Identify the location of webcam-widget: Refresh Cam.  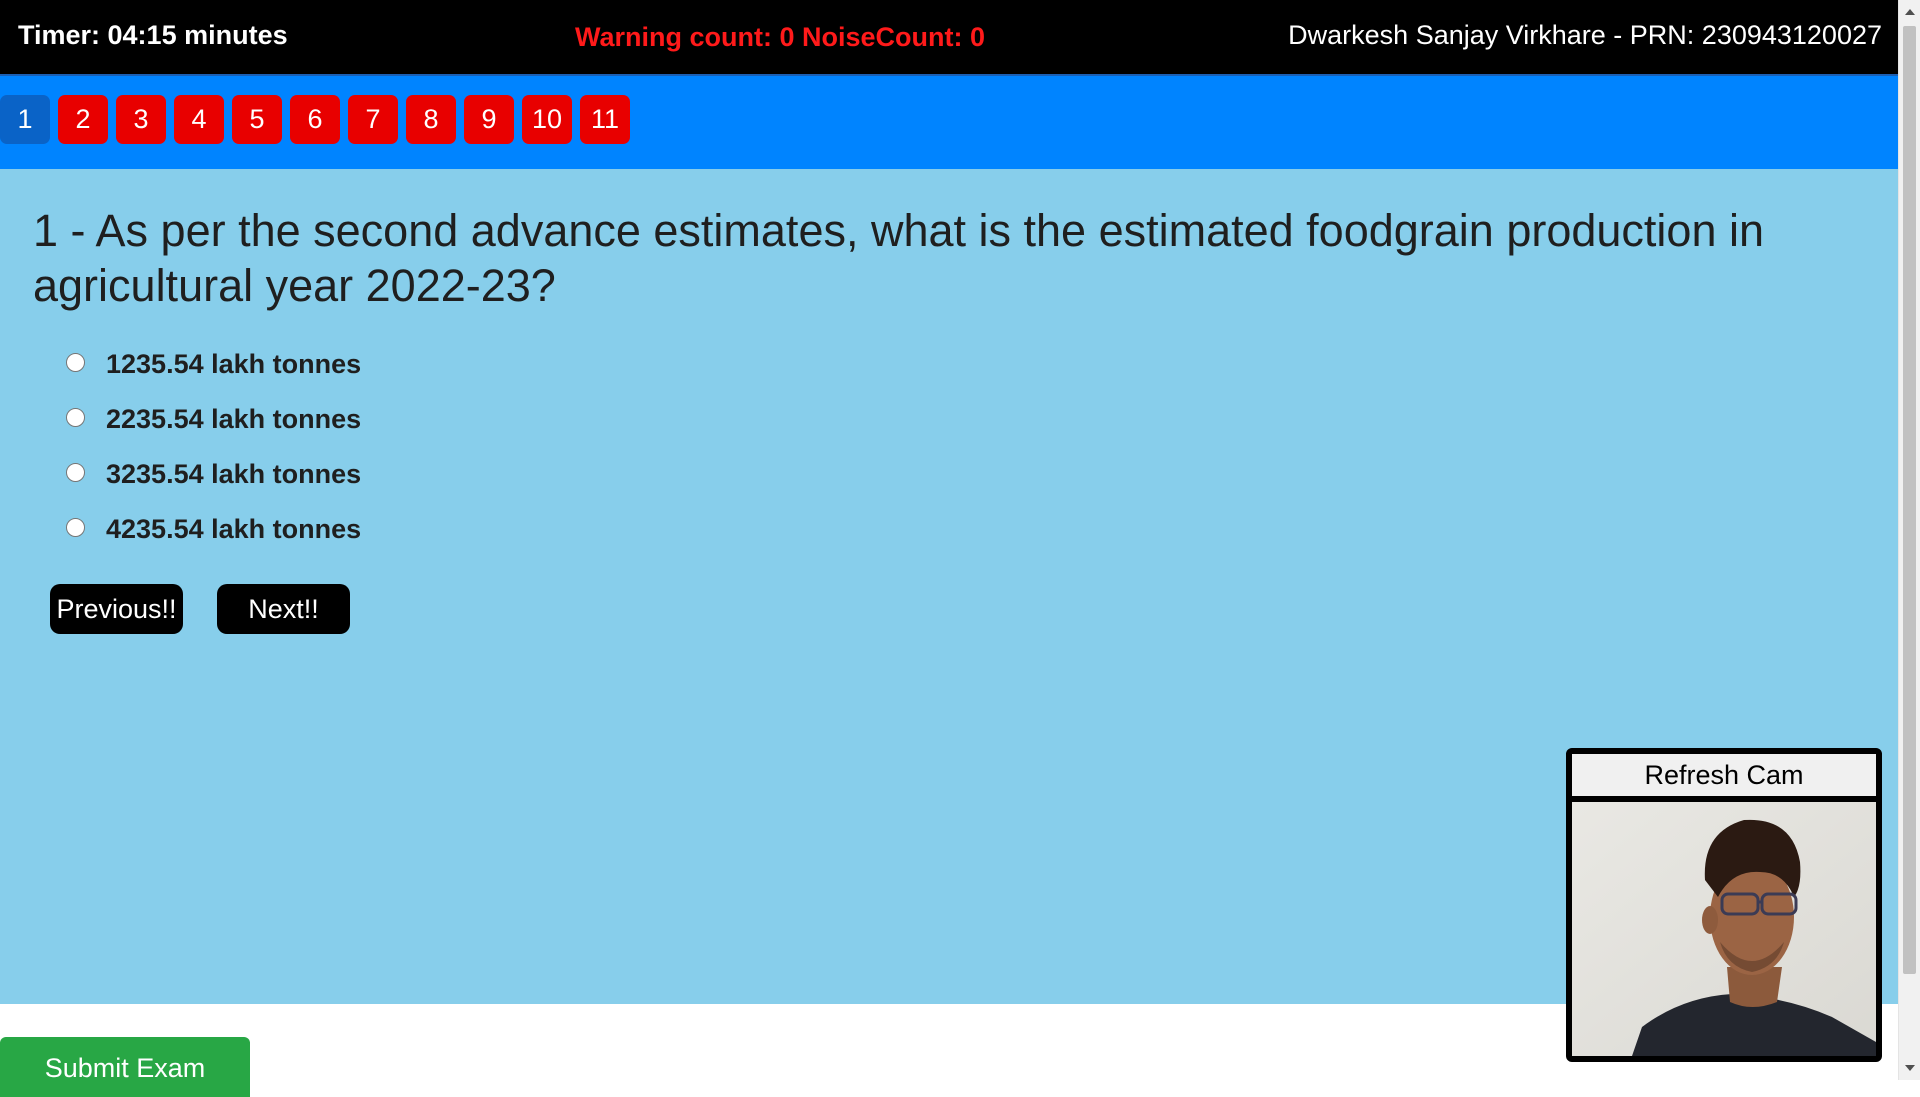
(1724, 905).